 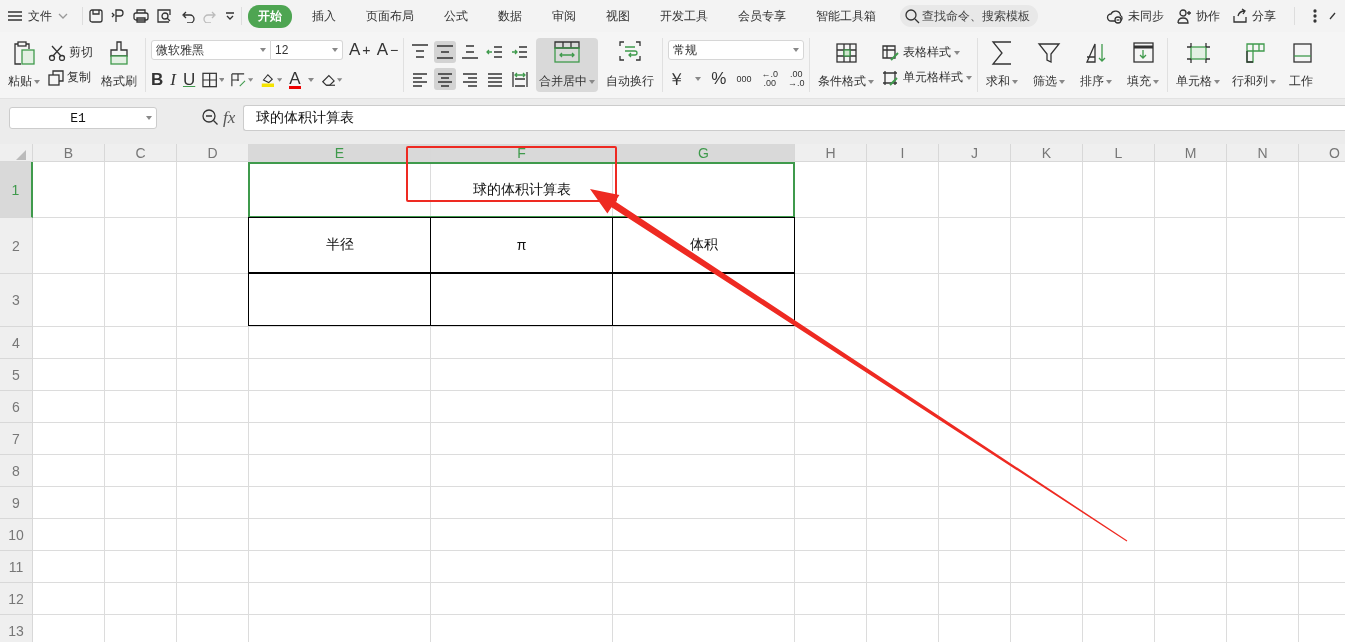 I want to click on column-header: K, so click(x=1047, y=153).